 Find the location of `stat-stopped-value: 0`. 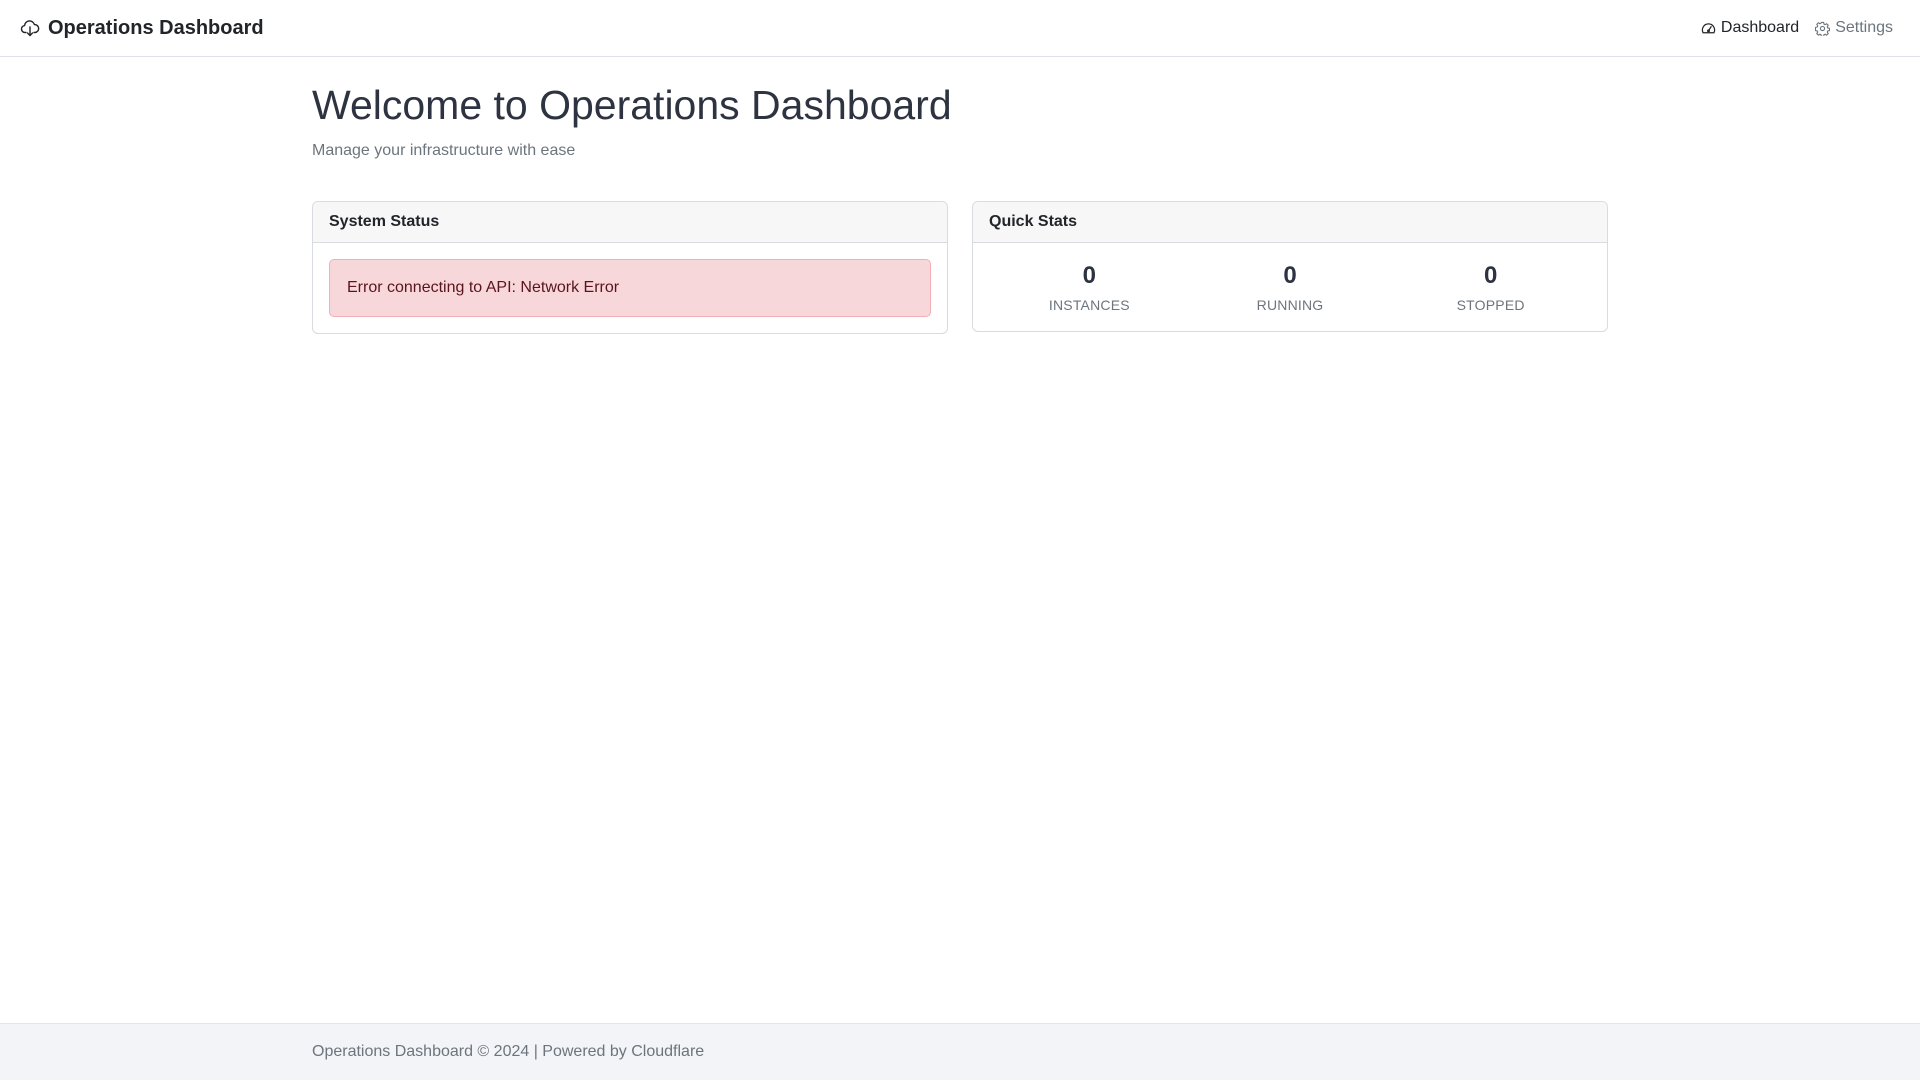

stat-stopped-value: 0 is located at coordinates (1491, 275).